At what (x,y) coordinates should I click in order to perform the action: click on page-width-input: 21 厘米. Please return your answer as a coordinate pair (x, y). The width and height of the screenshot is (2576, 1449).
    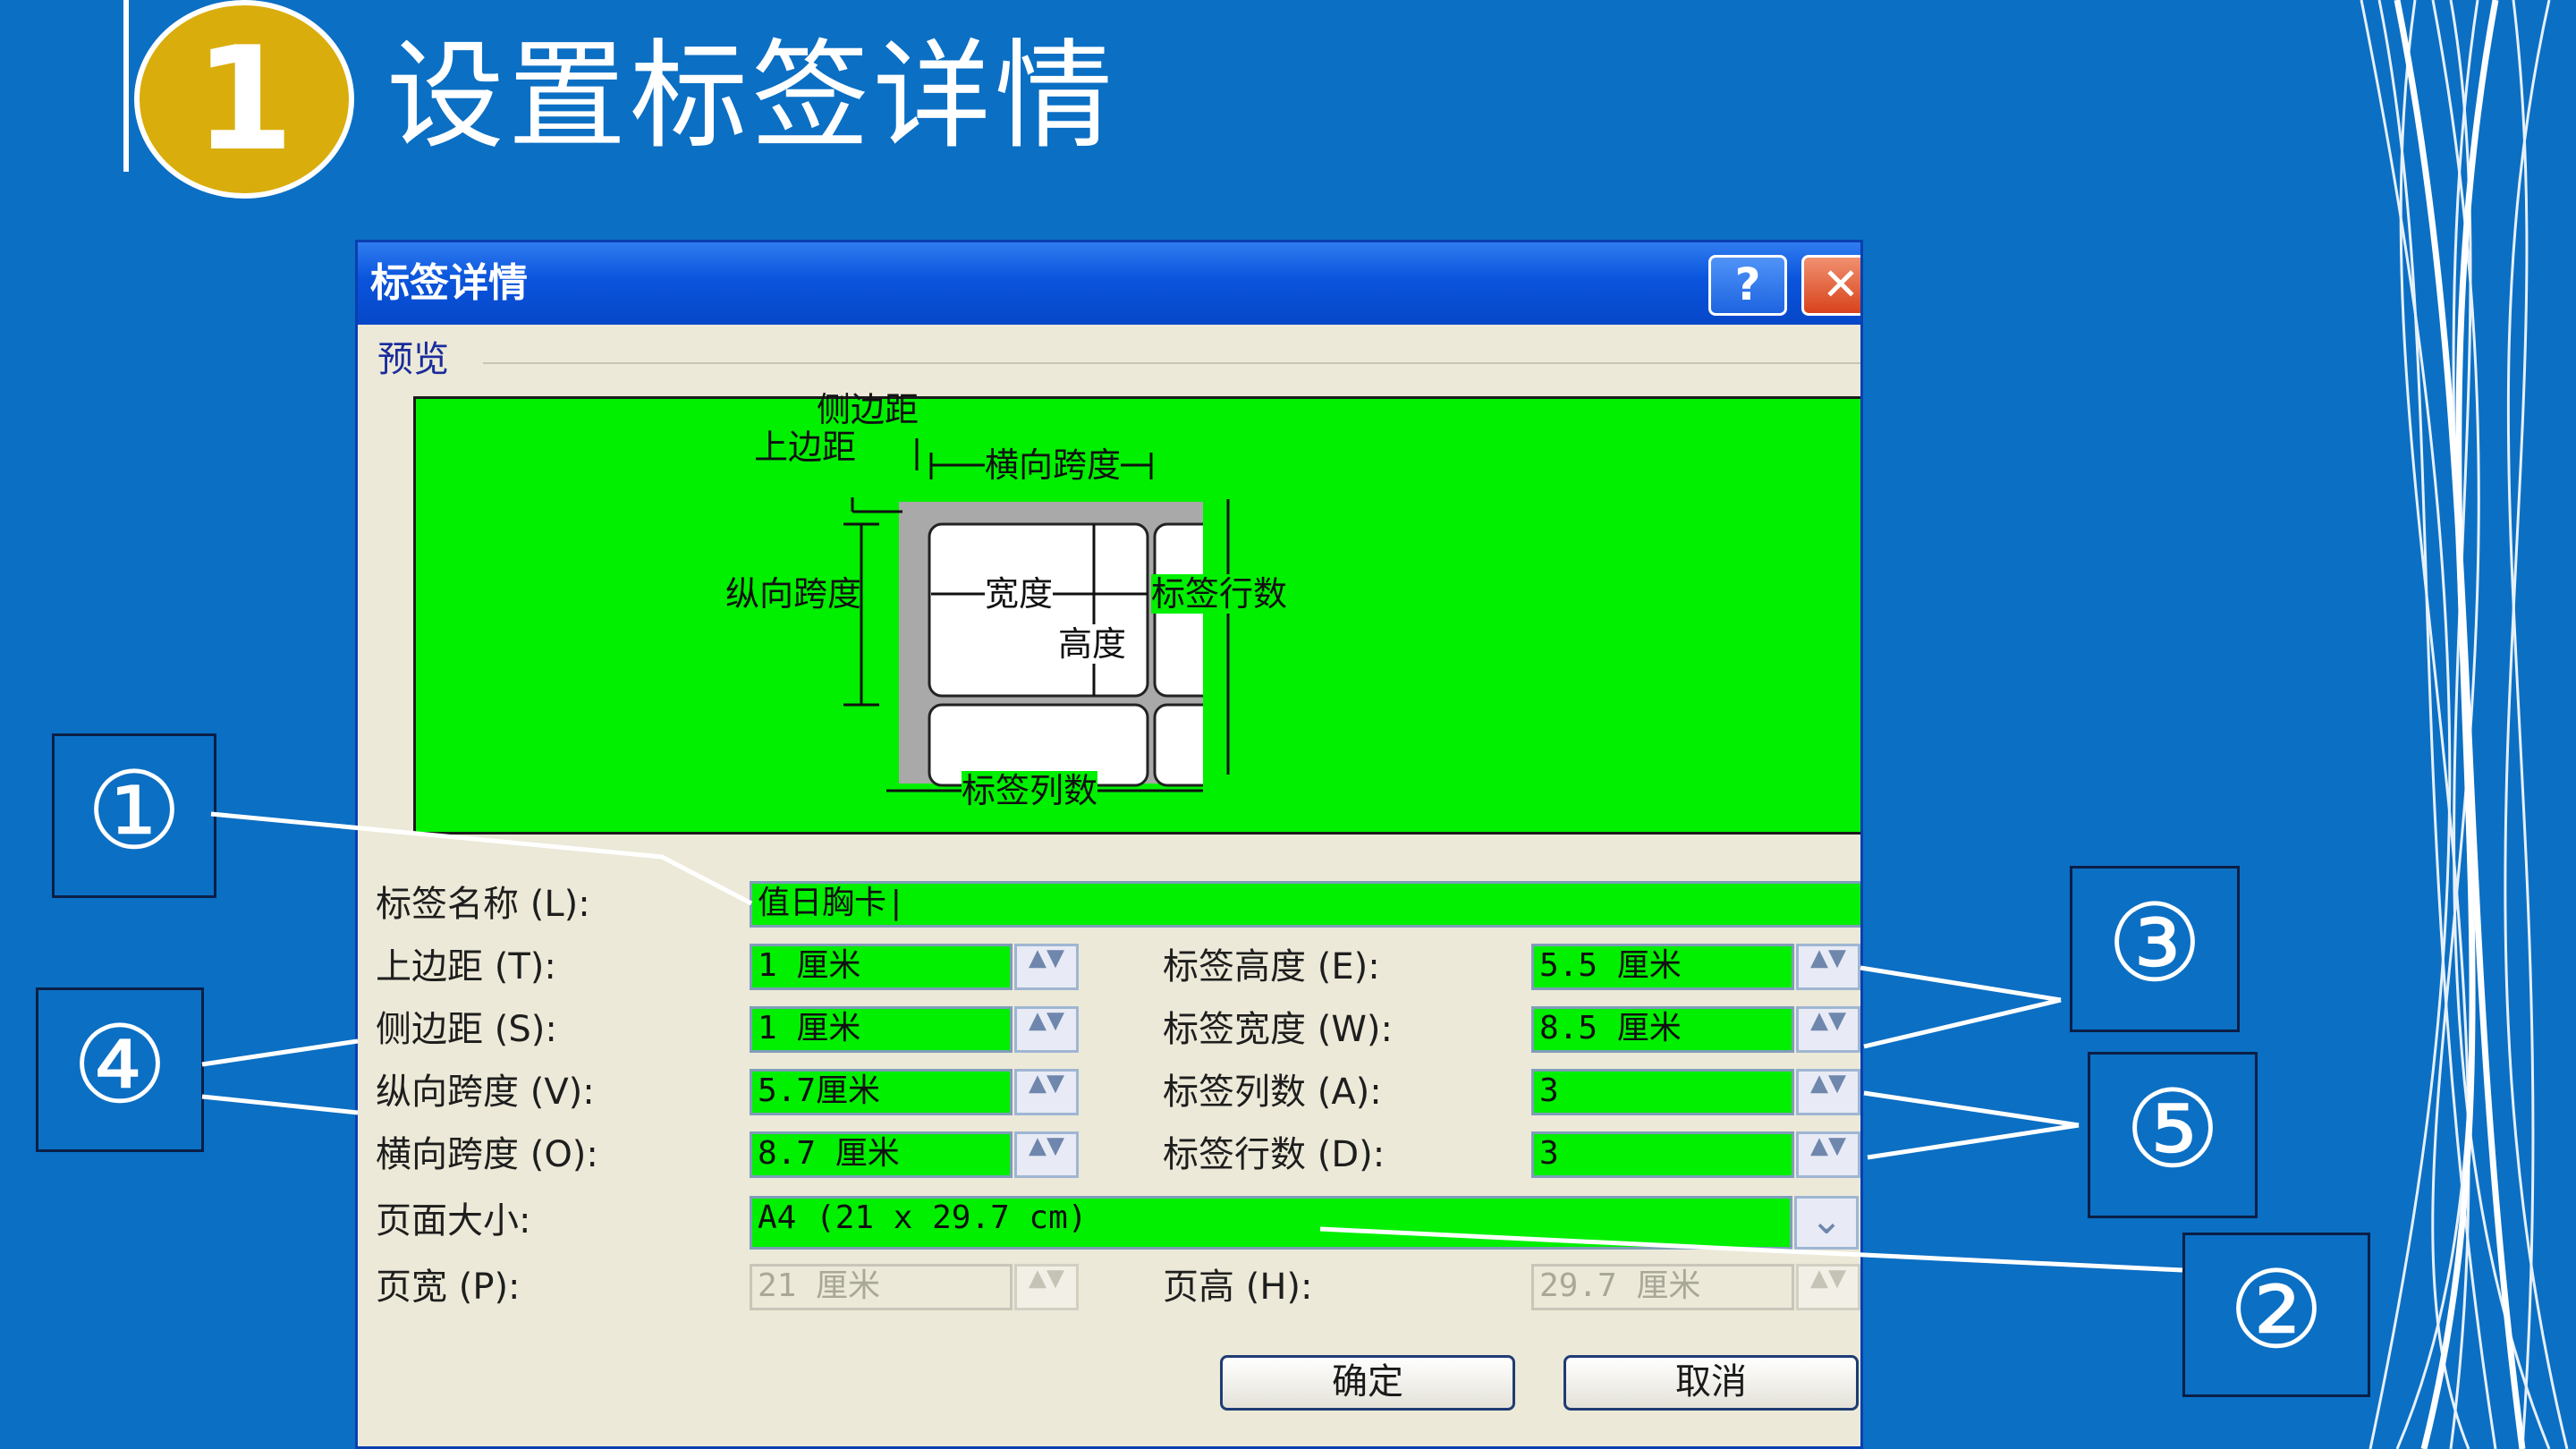
    Looking at the image, I should click on (881, 1287).